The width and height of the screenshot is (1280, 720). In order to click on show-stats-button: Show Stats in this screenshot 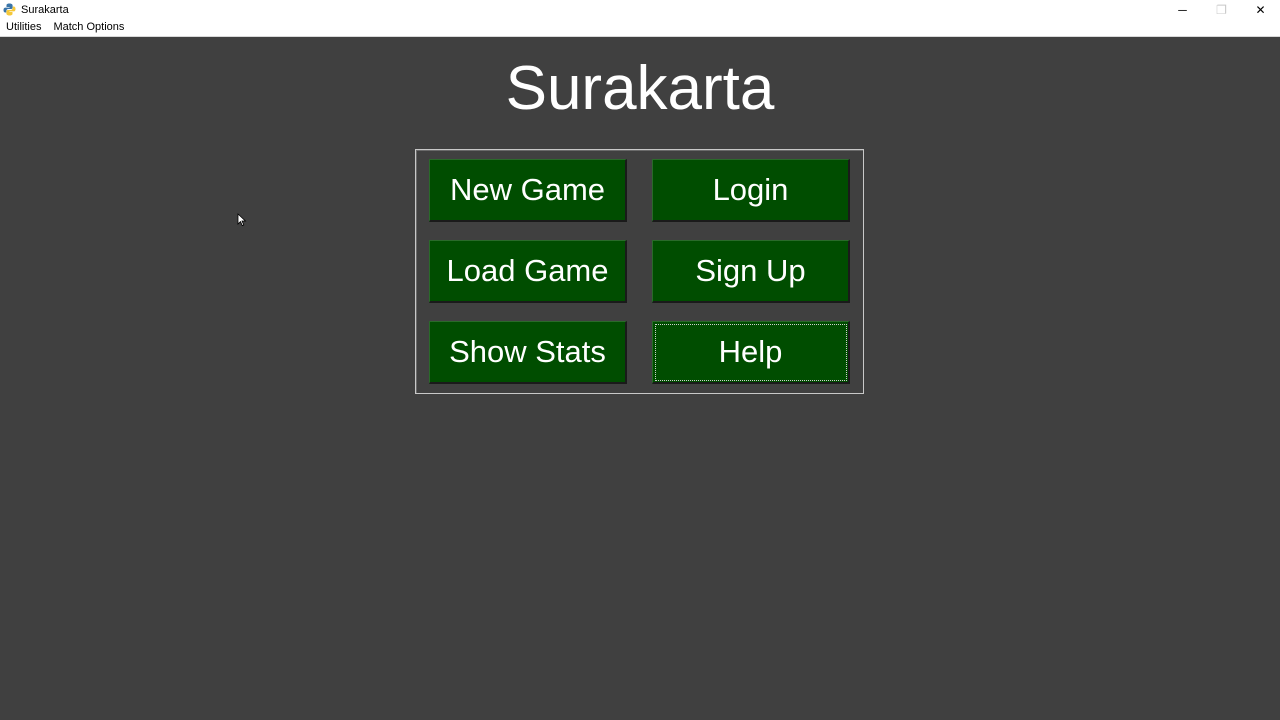, I will do `click(528, 352)`.